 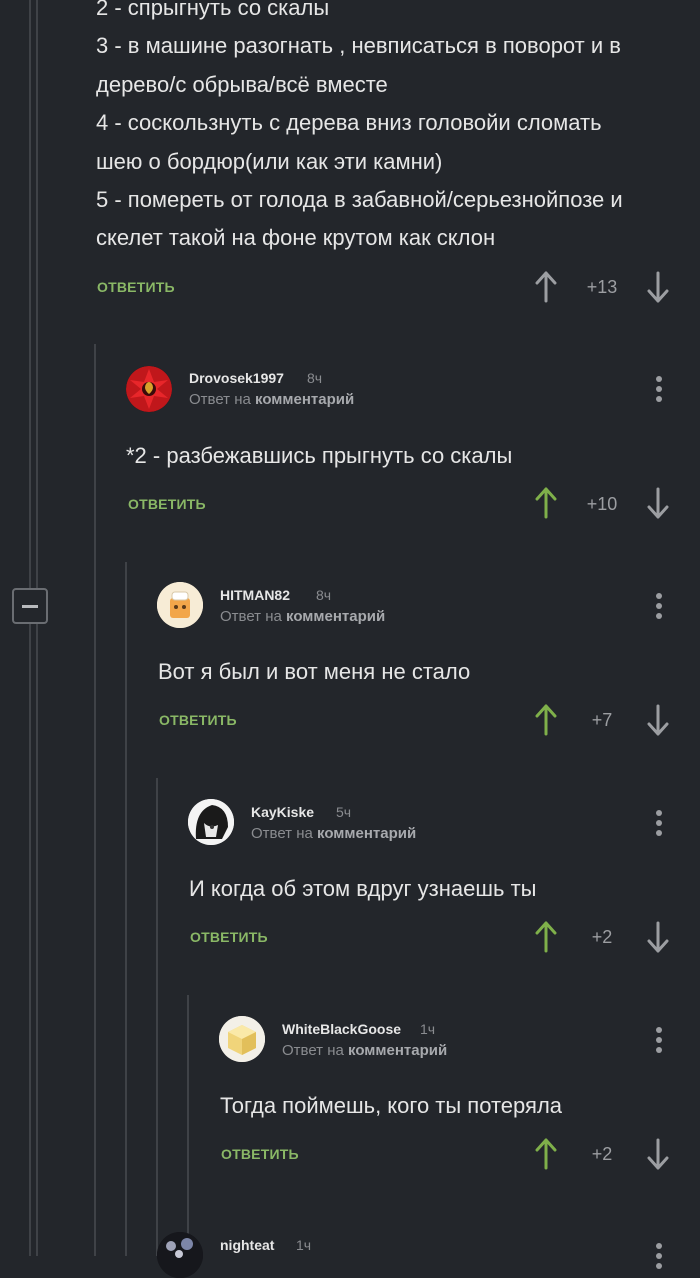 What do you see at coordinates (255, 595) in the screenshot?
I see `comment-author: HITMAN82` at bounding box center [255, 595].